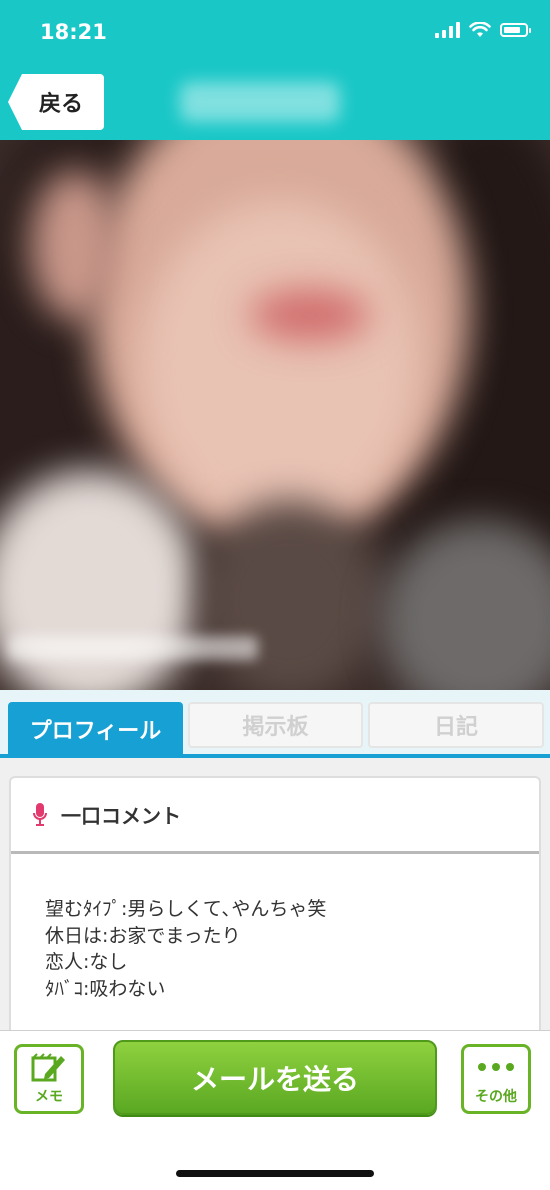  Describe the element at coordinates (496, 1079) in the screenshot. I see `other-button: その他` at that location.